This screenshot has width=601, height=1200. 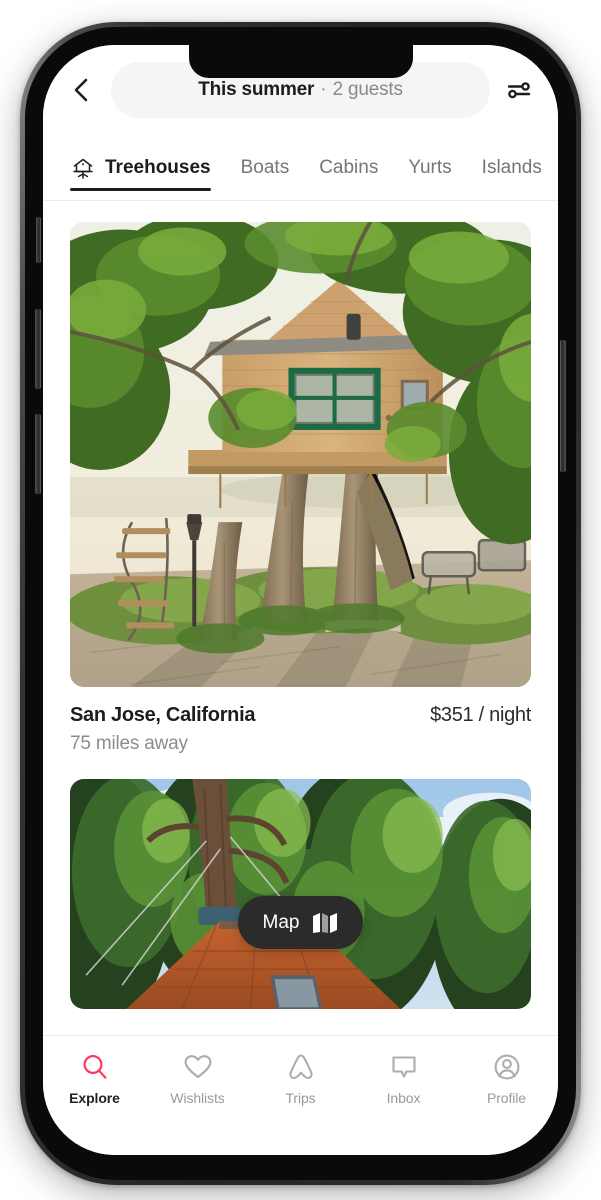 I want to click on map-button-label: Map, so click(x=281, y=922).